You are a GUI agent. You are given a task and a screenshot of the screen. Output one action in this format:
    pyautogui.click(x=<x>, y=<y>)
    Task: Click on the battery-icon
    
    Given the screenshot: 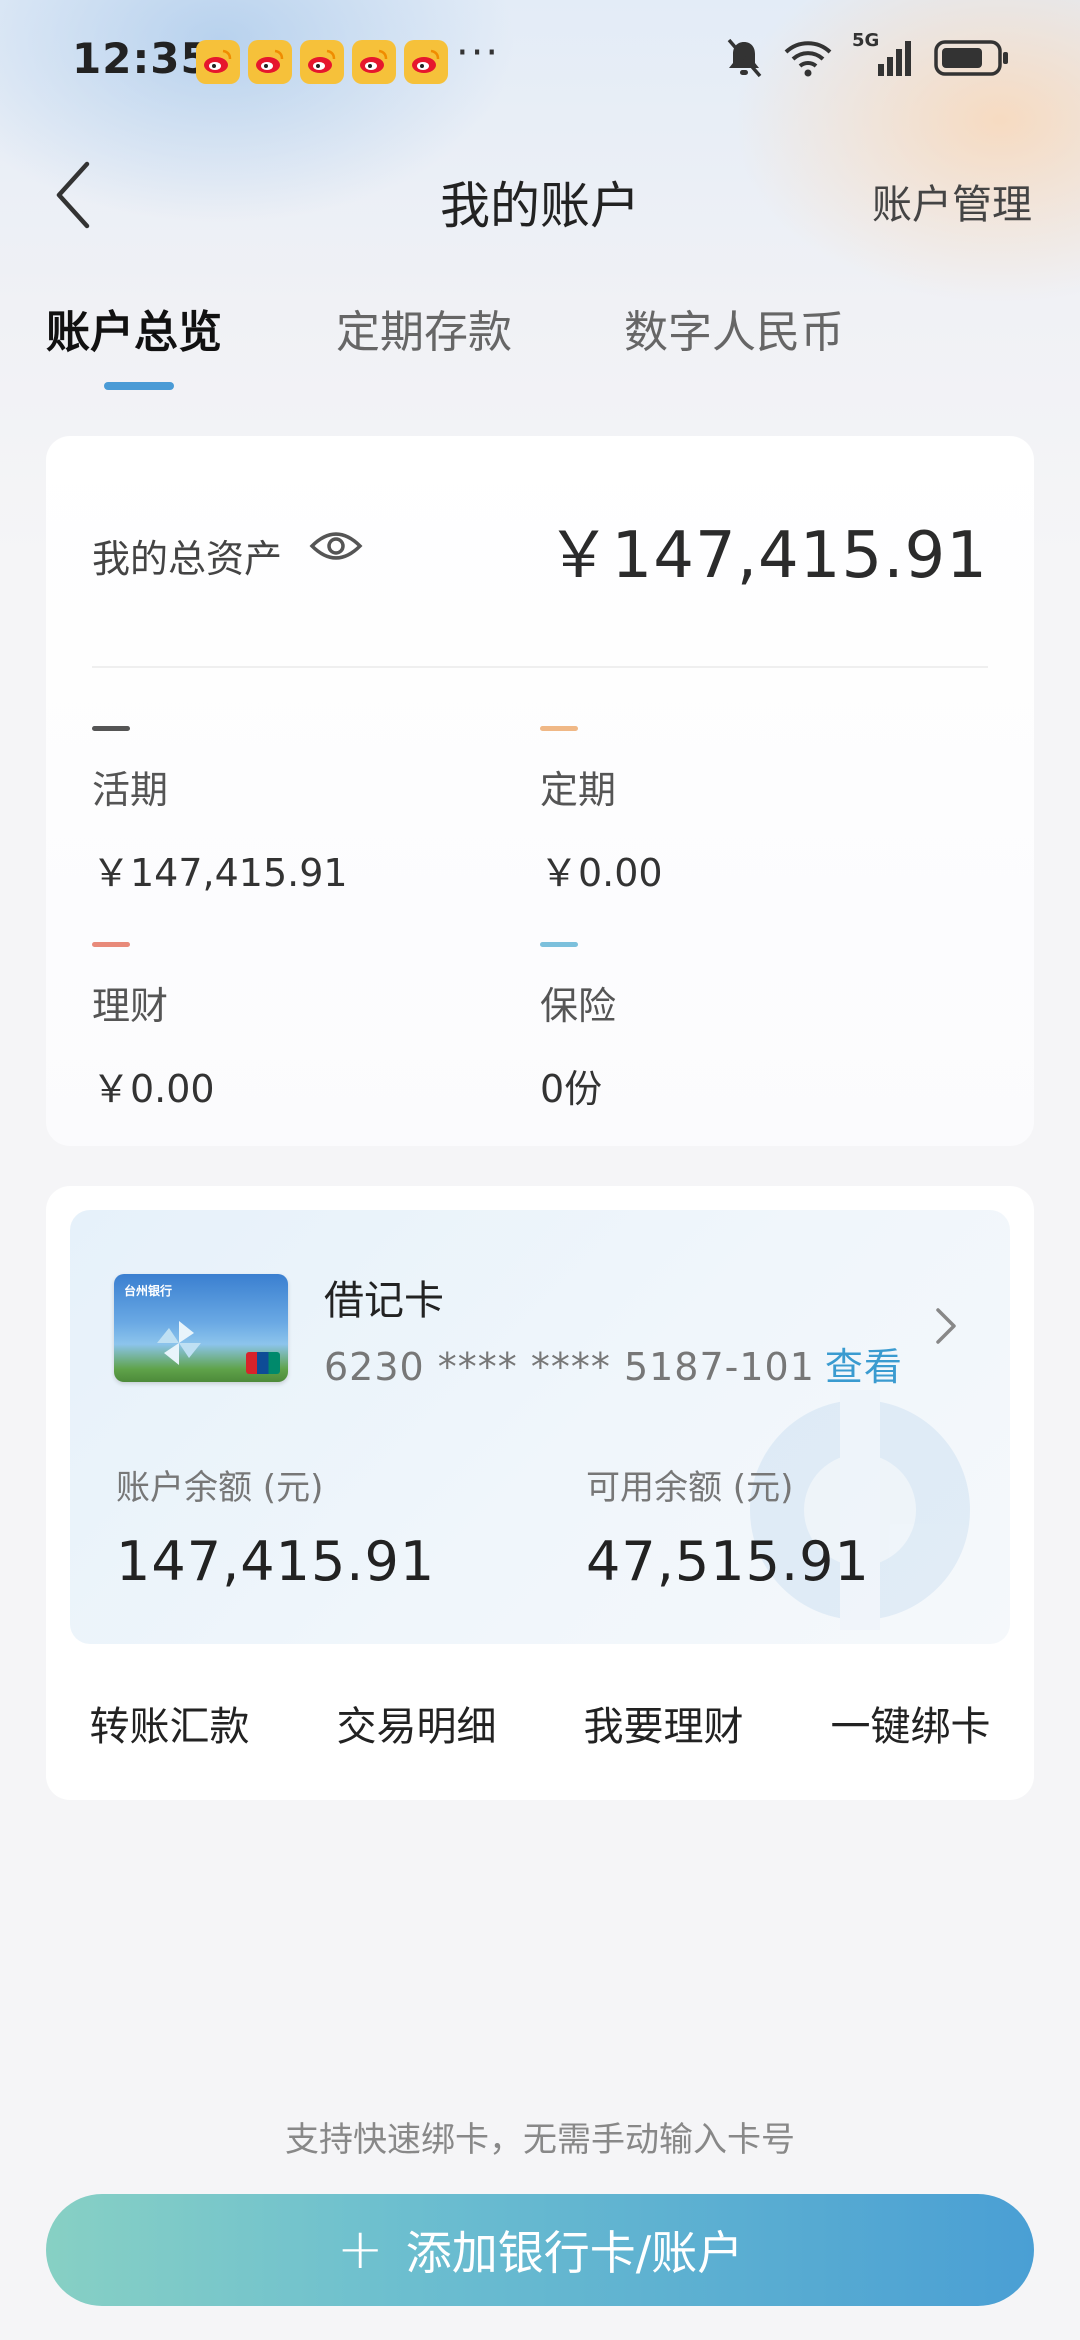 What is the action you would take?
    pyautogui.click(x=971, y=58)
    